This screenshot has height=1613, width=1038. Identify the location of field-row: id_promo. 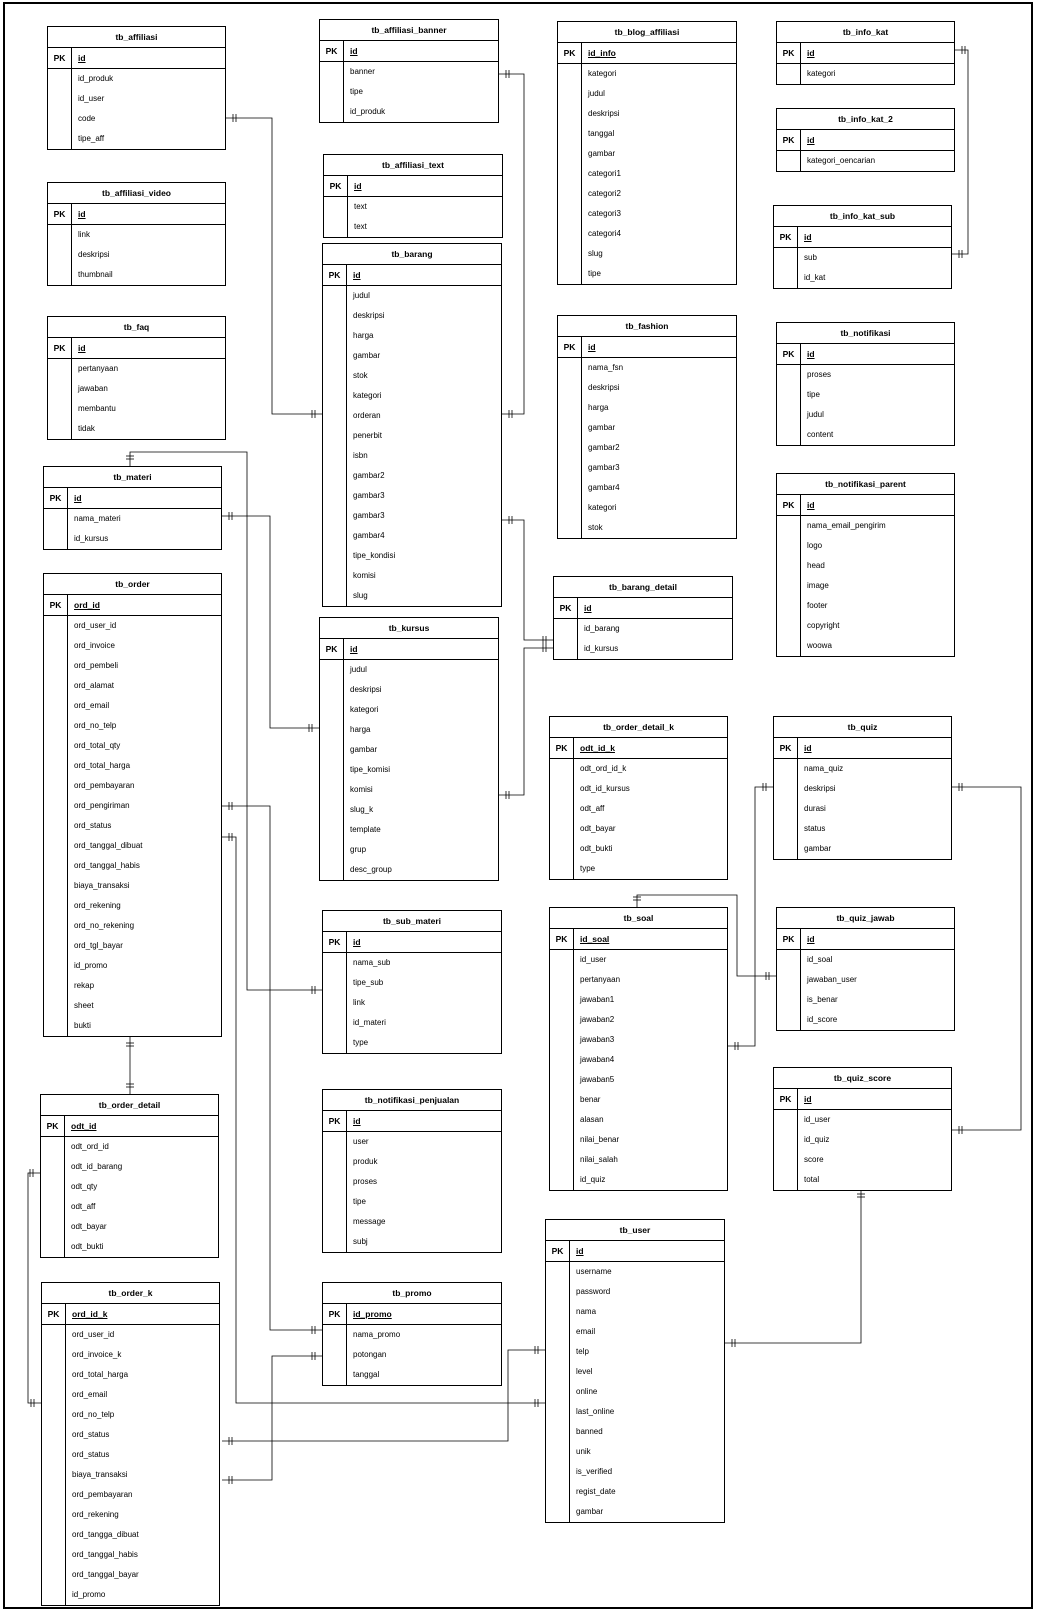
(91, 965).